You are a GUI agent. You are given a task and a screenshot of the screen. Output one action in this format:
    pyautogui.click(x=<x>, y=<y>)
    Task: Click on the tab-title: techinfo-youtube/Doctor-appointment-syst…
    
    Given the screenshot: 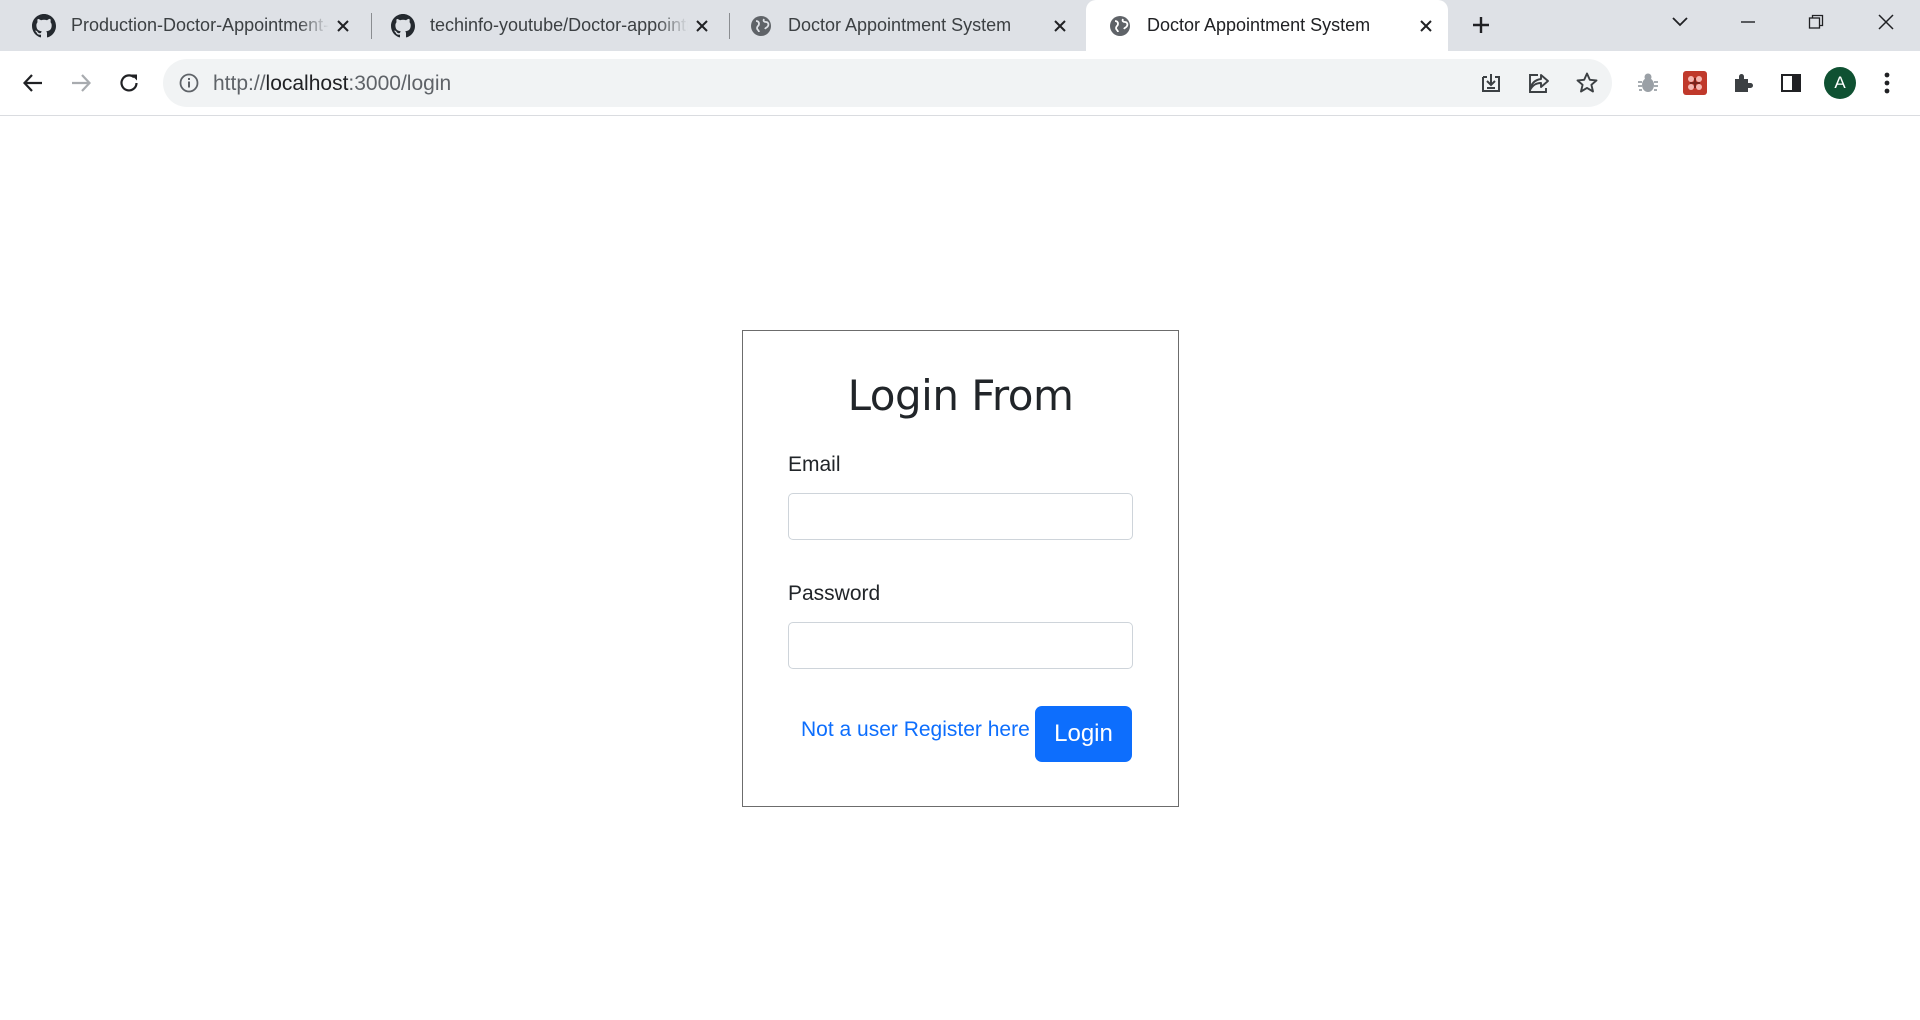 What is the action you would take?
    pyautogui.click(x=559, y=25)
    